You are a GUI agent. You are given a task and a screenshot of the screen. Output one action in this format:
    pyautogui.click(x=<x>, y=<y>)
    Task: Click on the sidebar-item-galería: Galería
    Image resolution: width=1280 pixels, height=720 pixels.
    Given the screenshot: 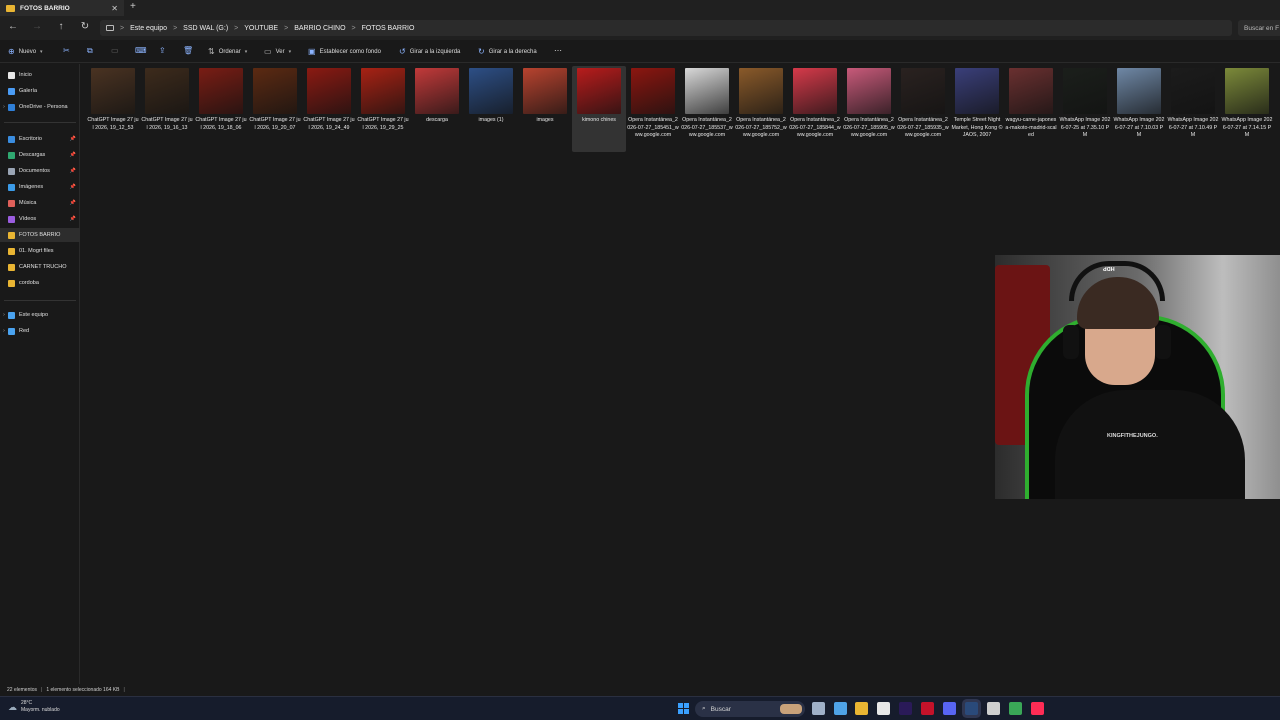 What is the action you would take?
    pyautogui.click(x=40, y=91)
    